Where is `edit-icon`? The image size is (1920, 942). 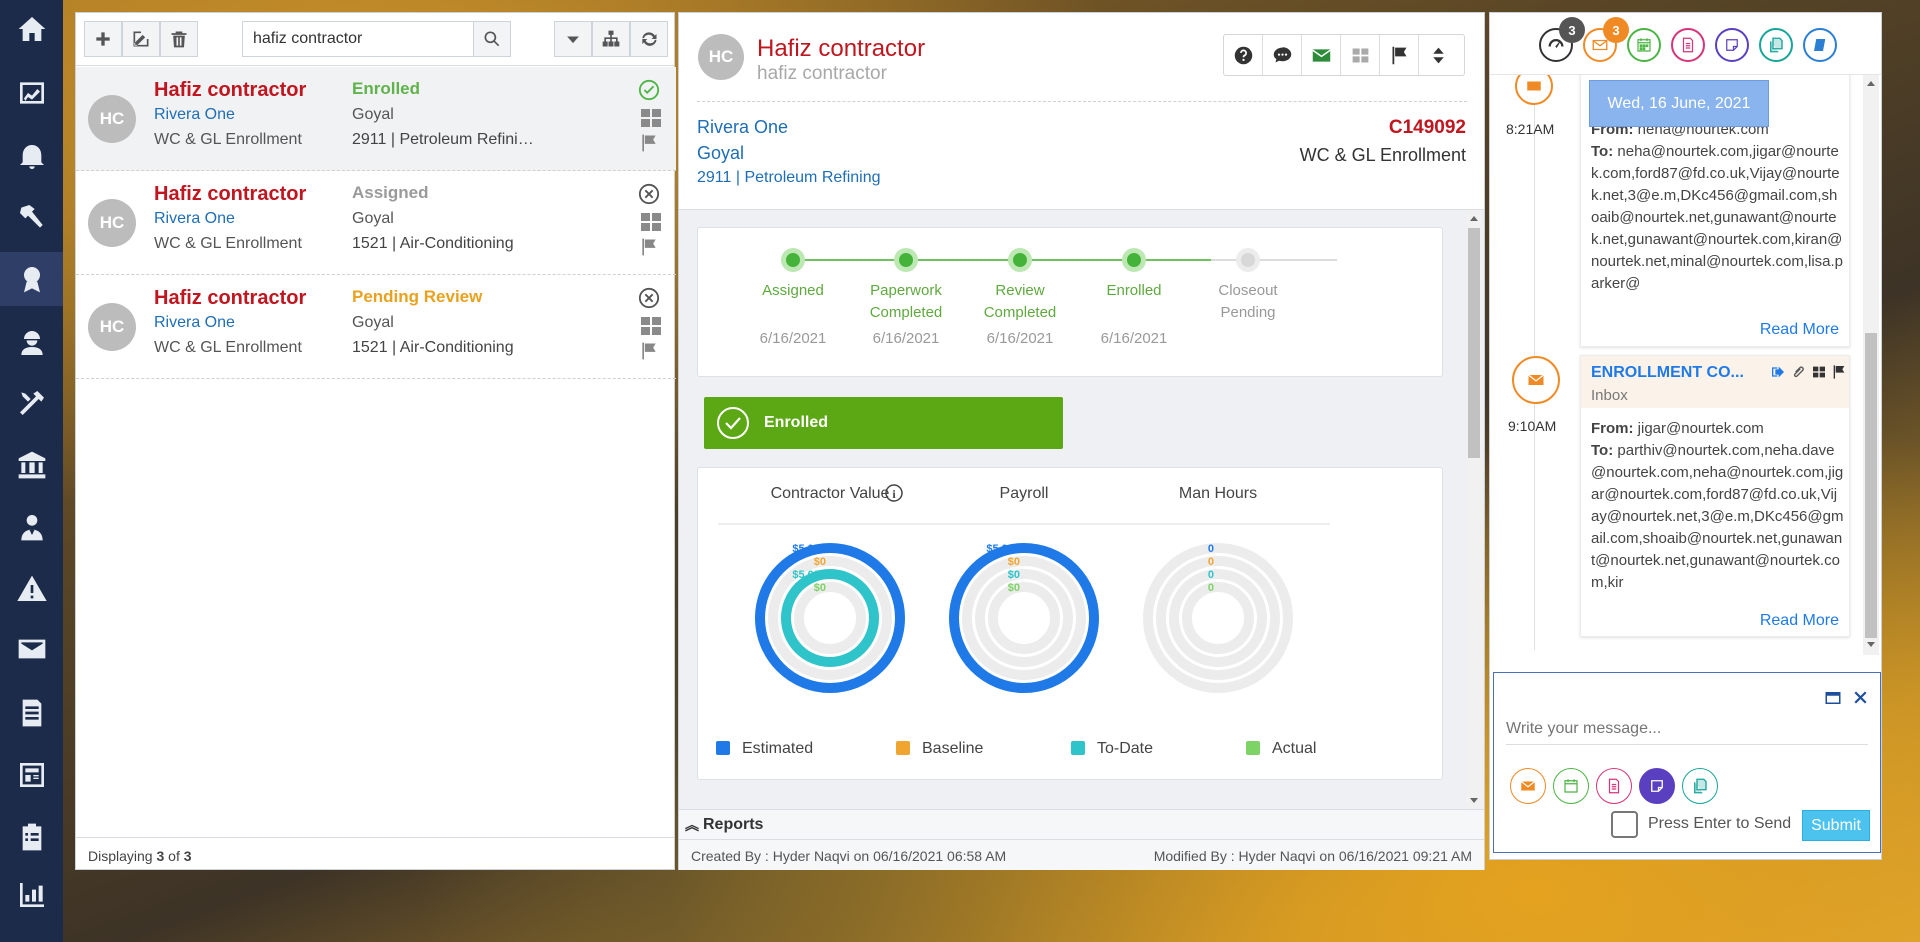 edit-icon is located at coordinates (141, 39).